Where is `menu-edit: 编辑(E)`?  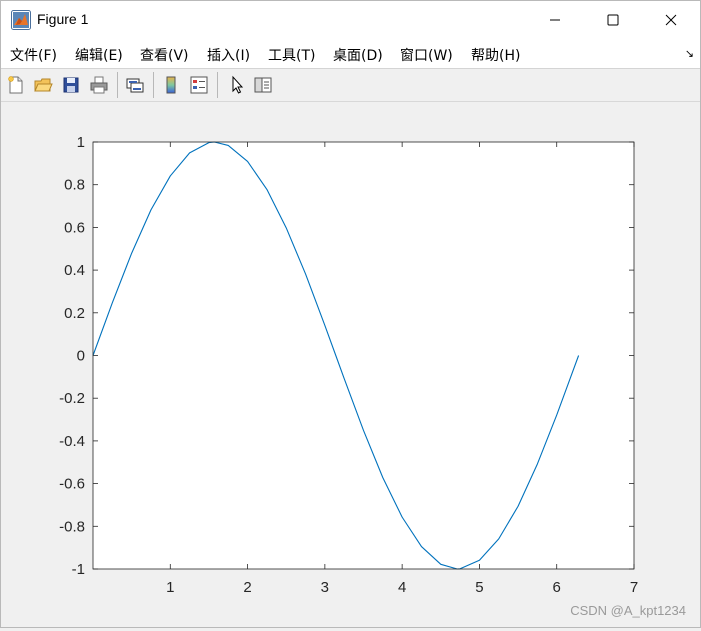 menu-edit: 编辑(E) is located at coordinates (99, 55).